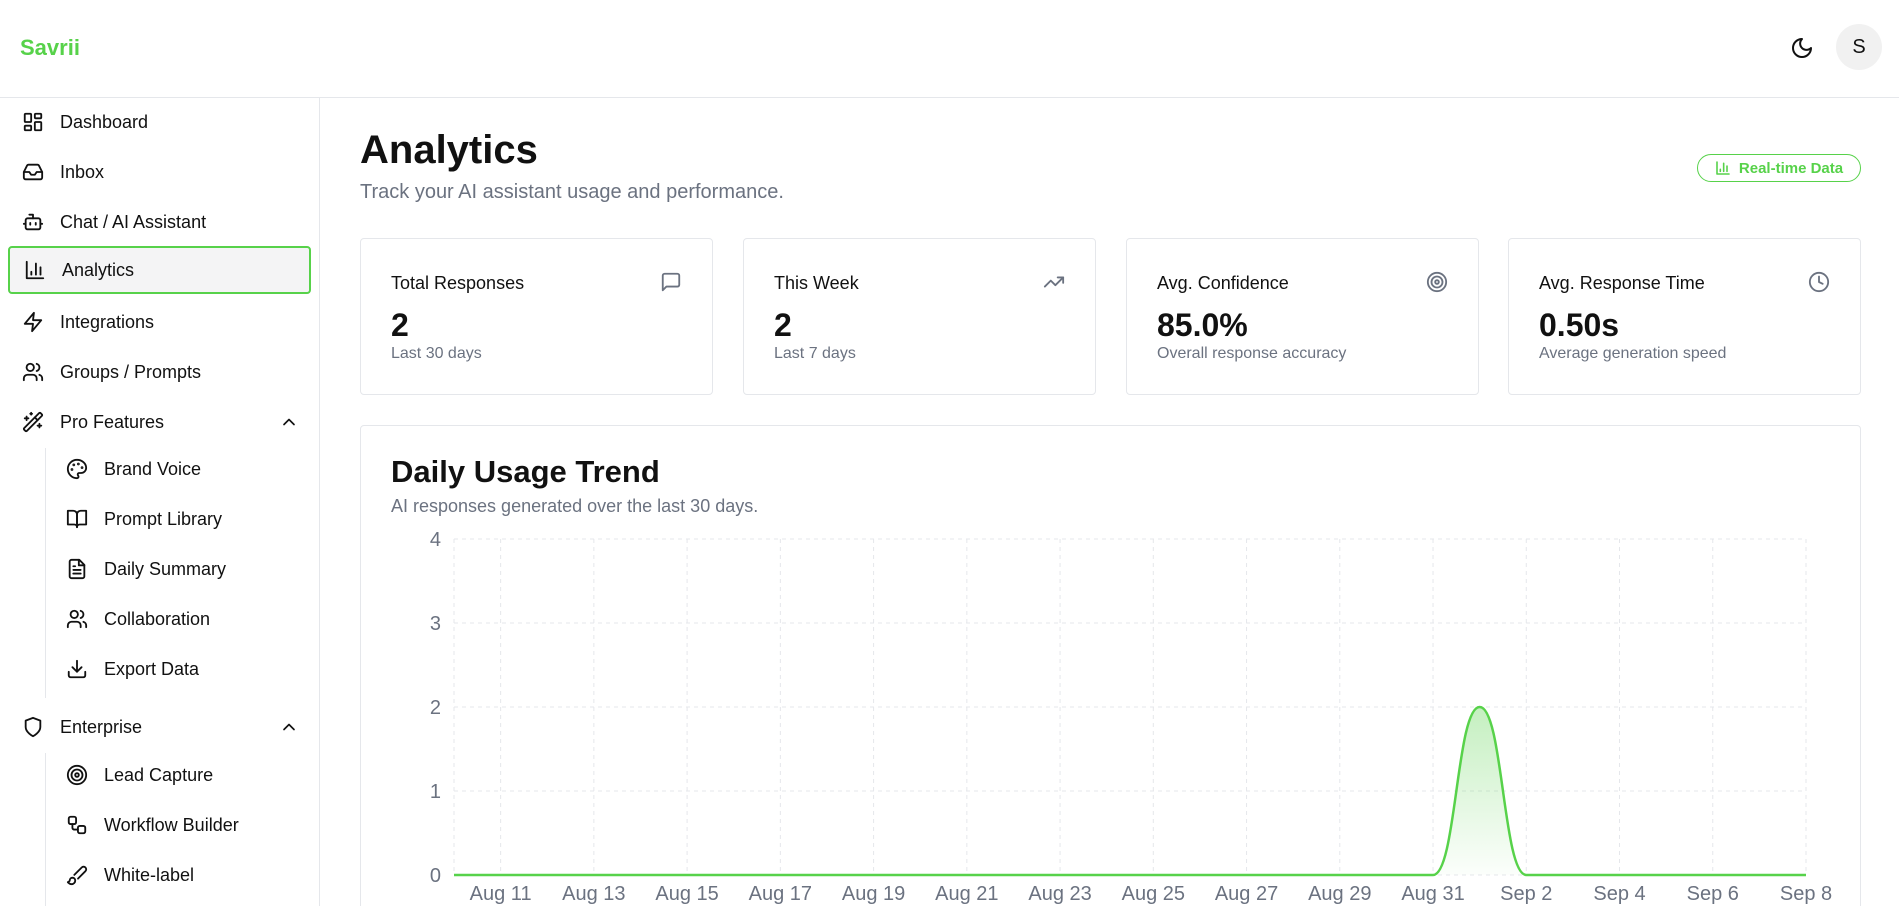 Image resolution: width=1899 pixels, height=906 pixels. What do you see at coordinates (966, 894) in the screenshot?
I see `x-tick-label: Aug 21` at bounding box center [966, 894].